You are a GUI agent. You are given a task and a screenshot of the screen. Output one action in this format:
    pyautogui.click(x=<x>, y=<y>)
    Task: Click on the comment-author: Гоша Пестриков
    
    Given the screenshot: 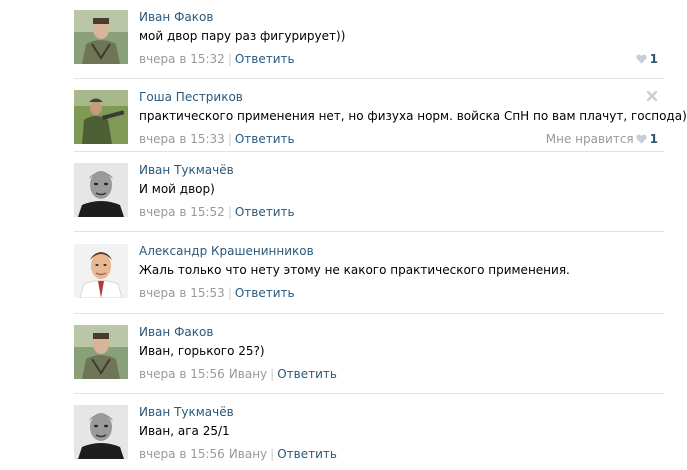 What is the action you would take?
    pyautogui.click(x=191, y=97)
    